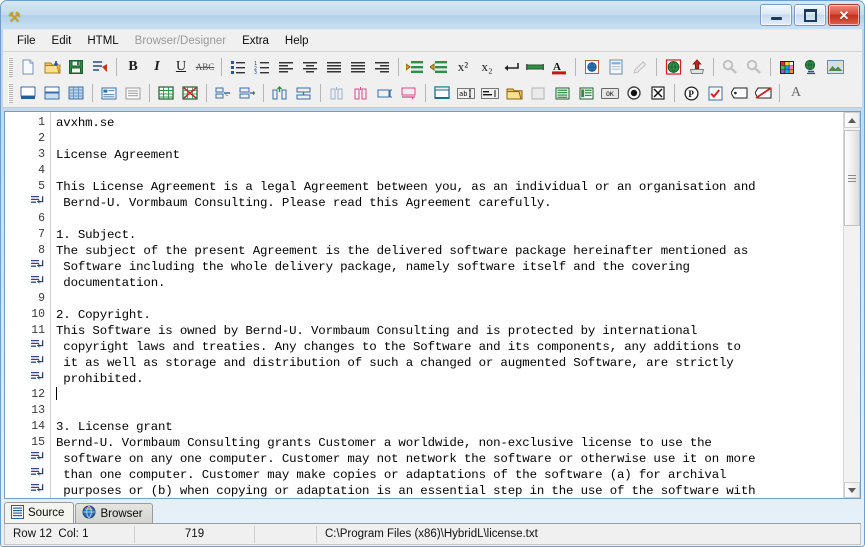  Describe the element at coordinates (334, 67) in the screenshot. I see `align-justify-icon` at that location.